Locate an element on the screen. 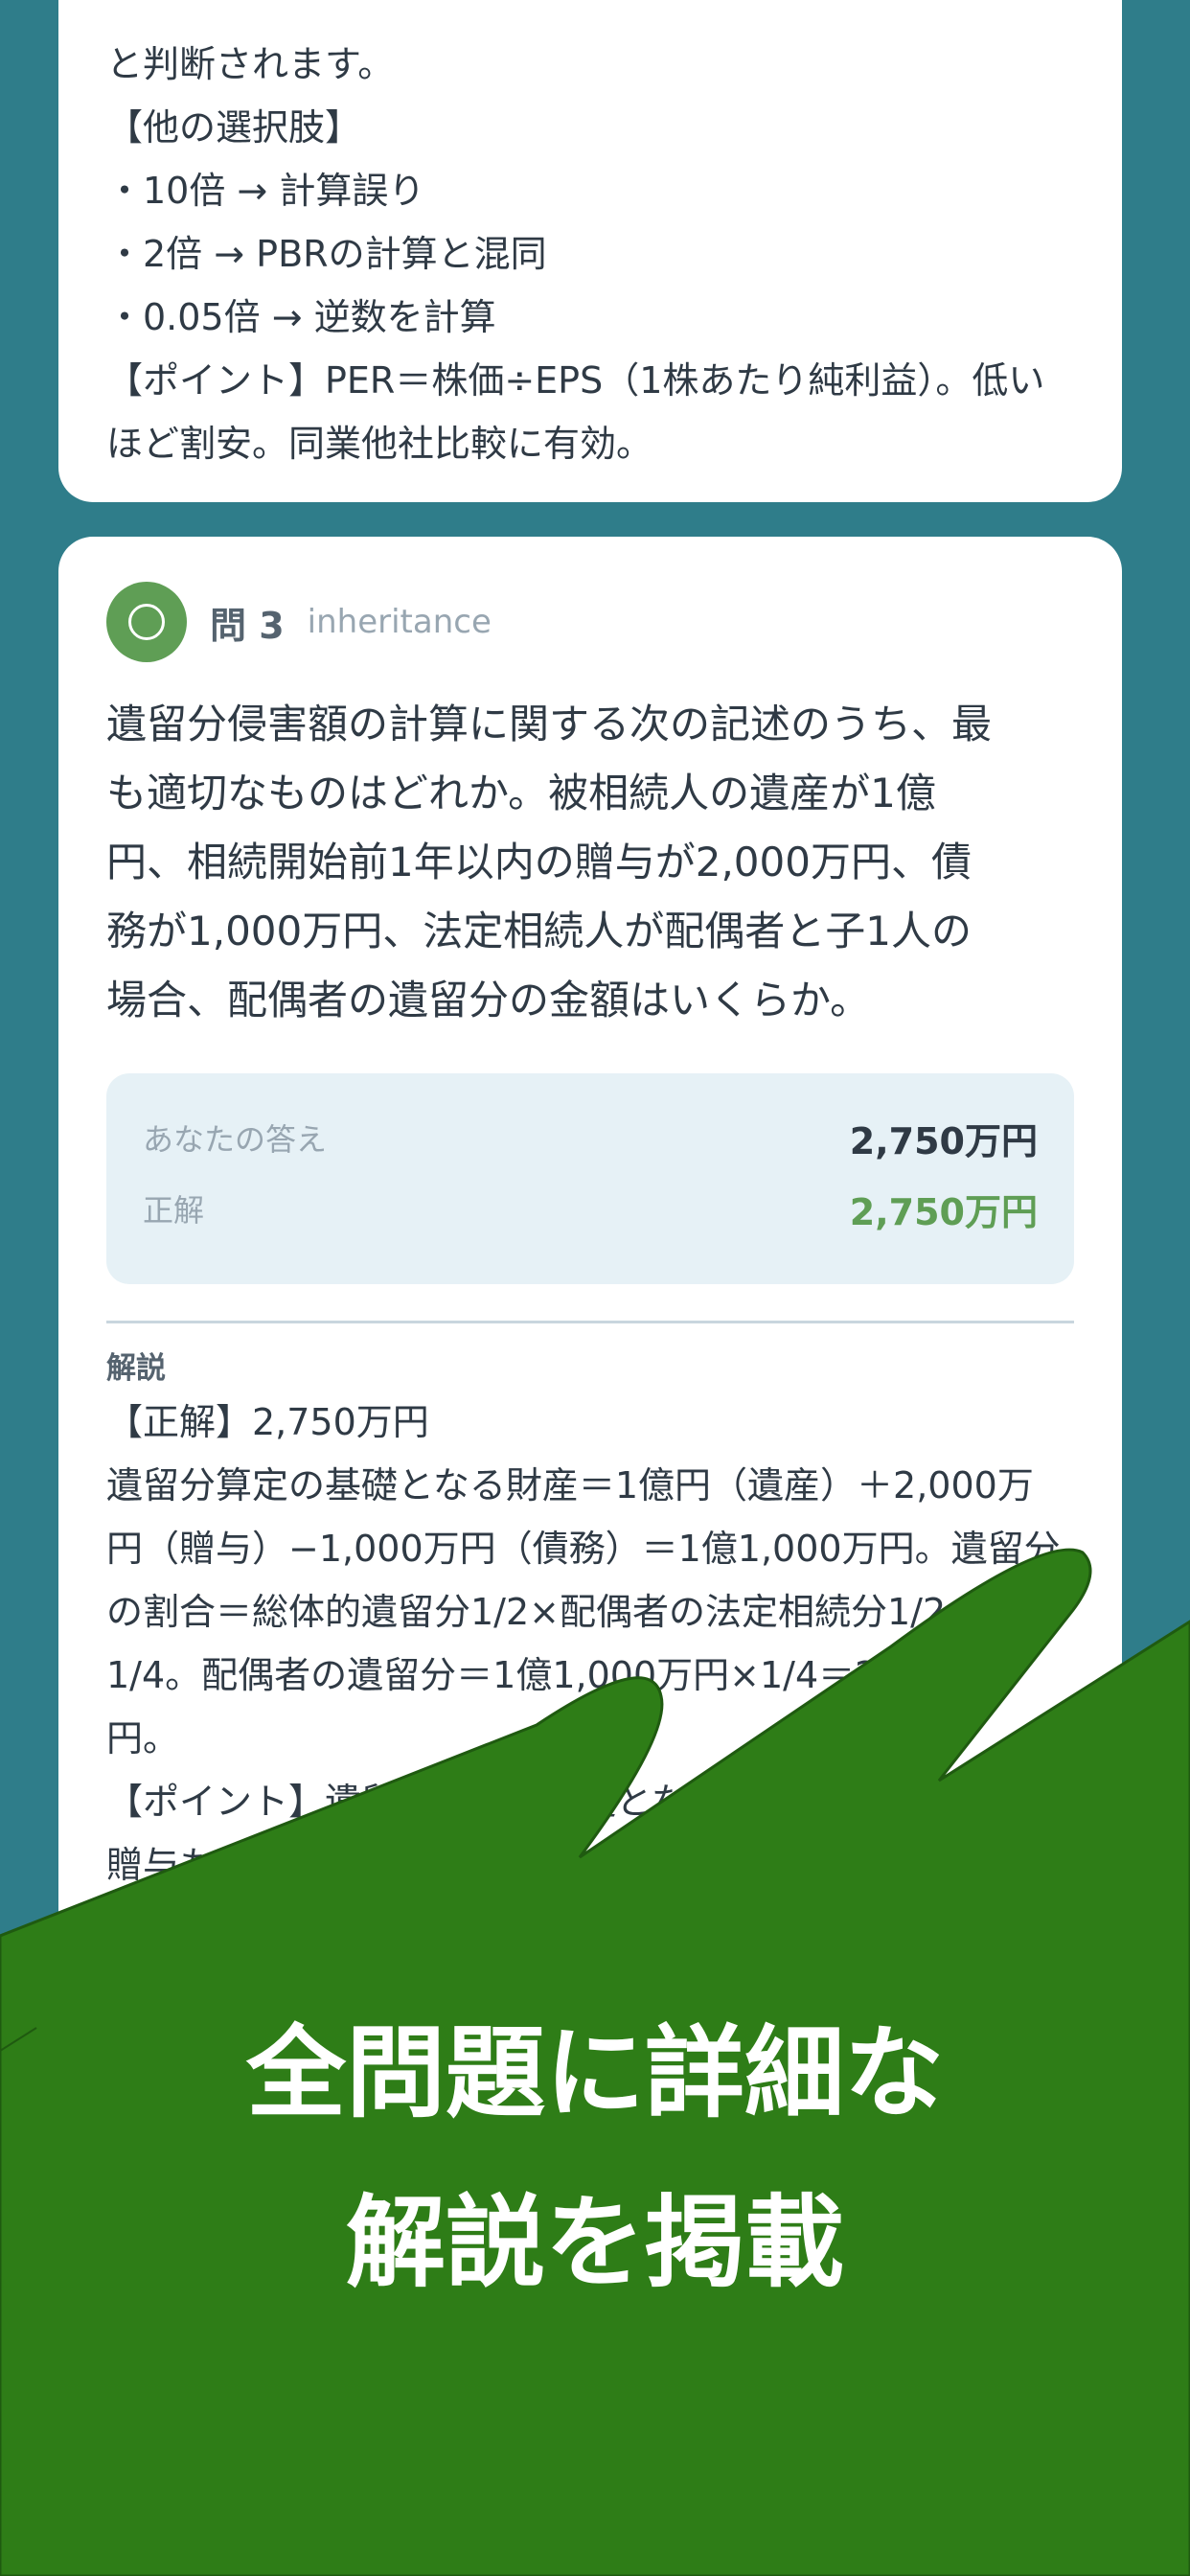 The image size is (1190, 2576). question-number: 問 3 is located at coordinates (248, 625).